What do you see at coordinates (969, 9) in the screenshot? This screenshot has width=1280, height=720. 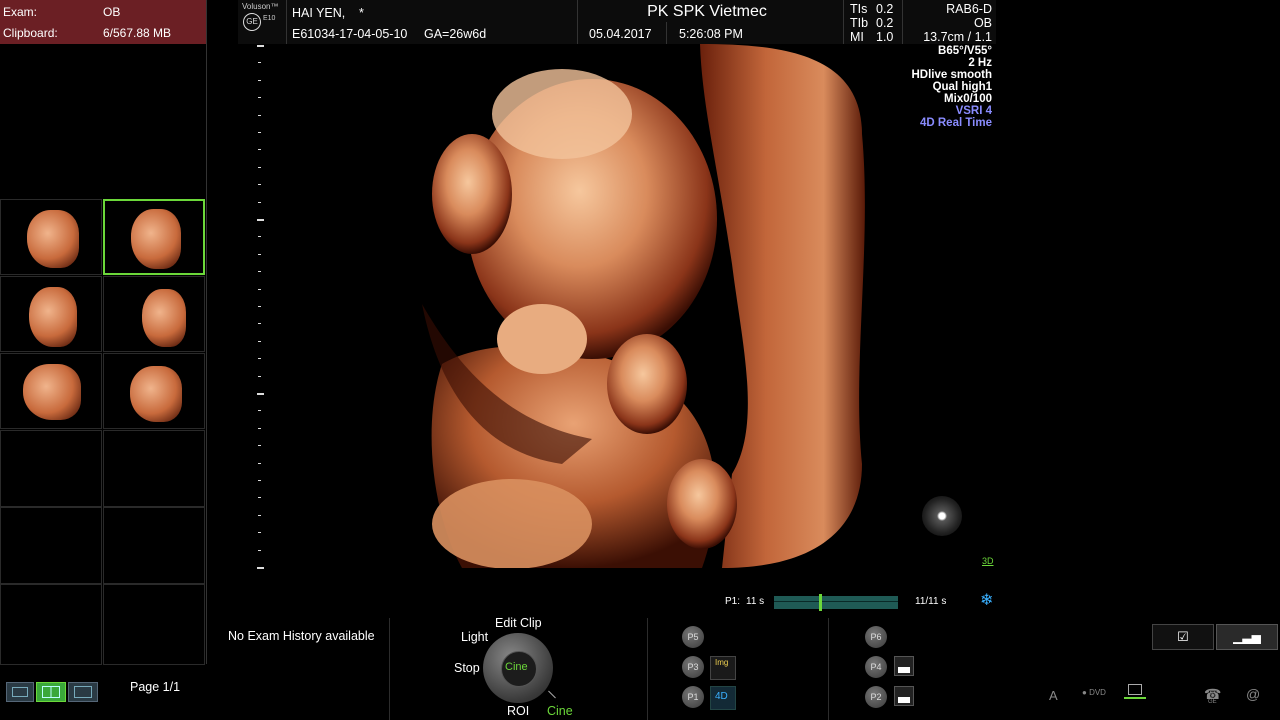 I see `probe-name: RAB6-D` at bounding box center [969, 9].